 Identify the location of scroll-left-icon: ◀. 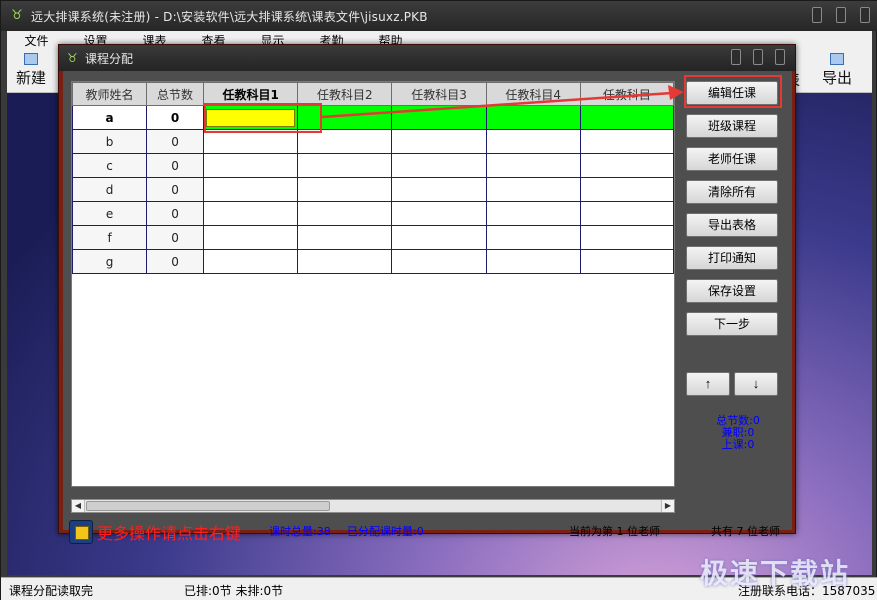
(78, 506).